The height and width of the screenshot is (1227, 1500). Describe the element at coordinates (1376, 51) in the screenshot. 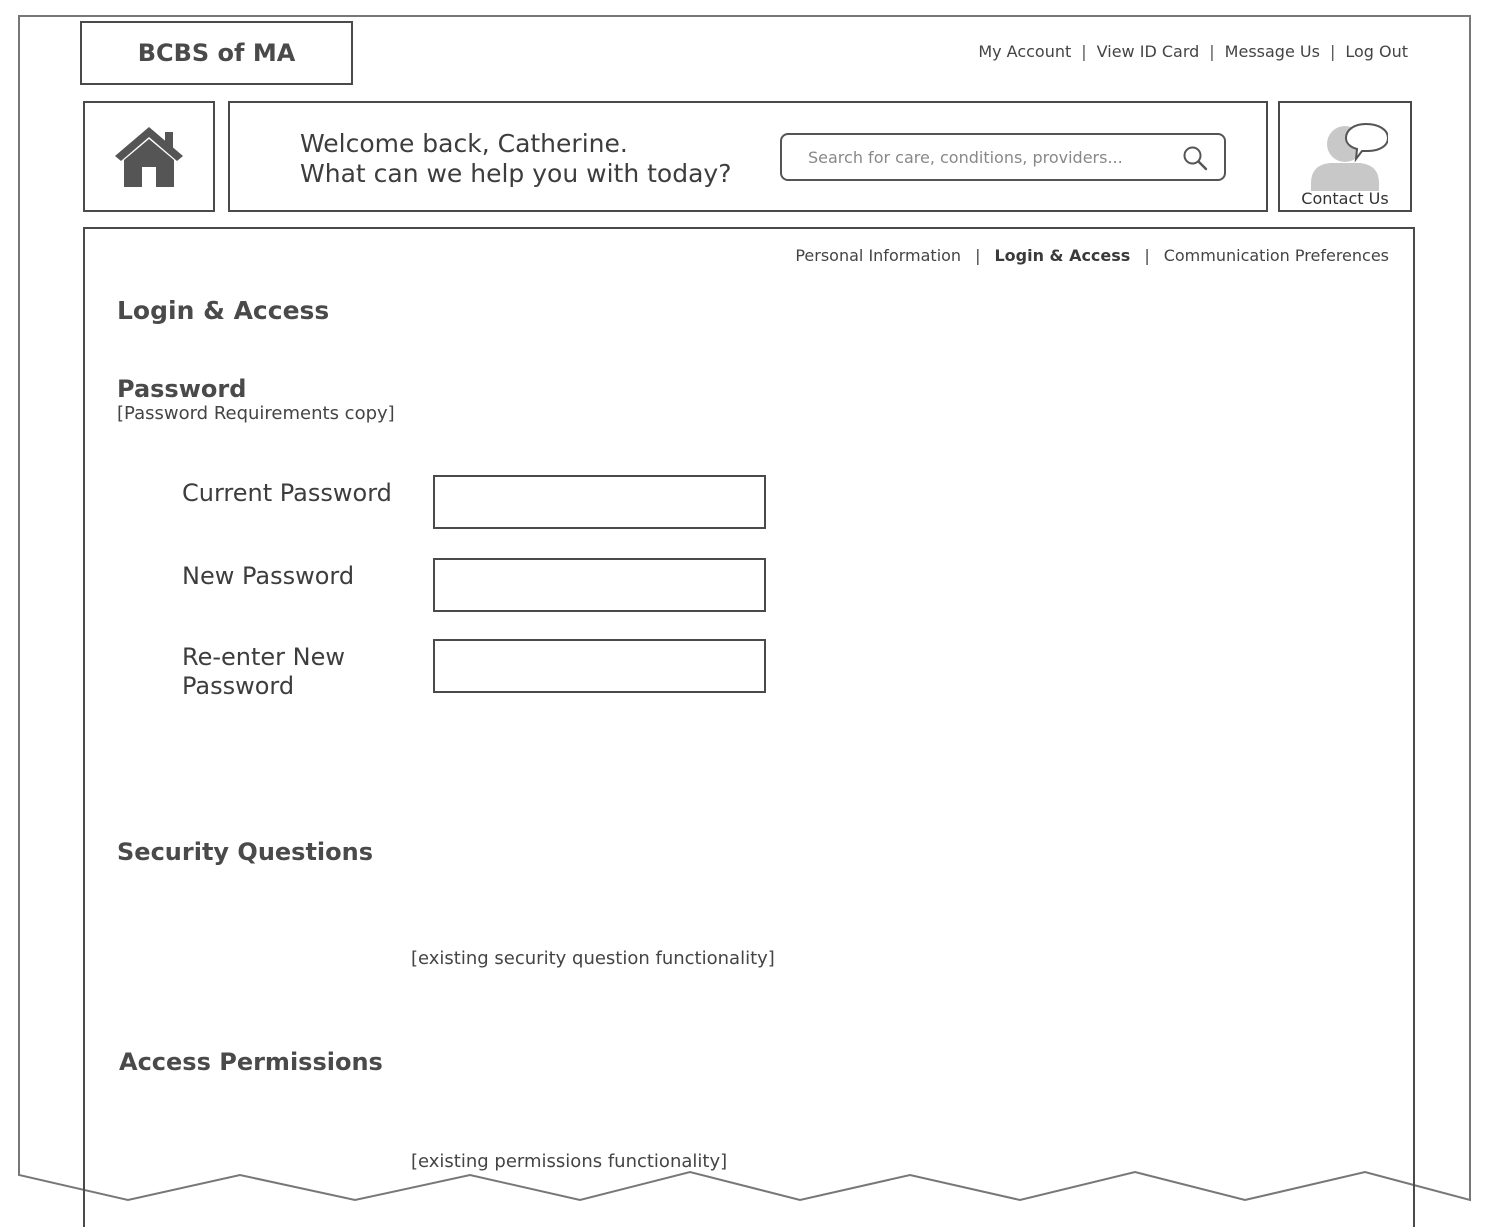

I see `log-out-link: Log Out` at that location.